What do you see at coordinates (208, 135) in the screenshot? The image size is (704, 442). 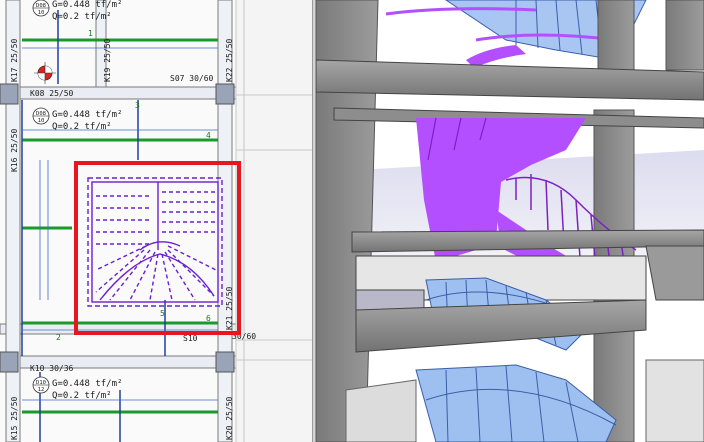 I see `axis-number: 4` at bounding box center [208, 135].